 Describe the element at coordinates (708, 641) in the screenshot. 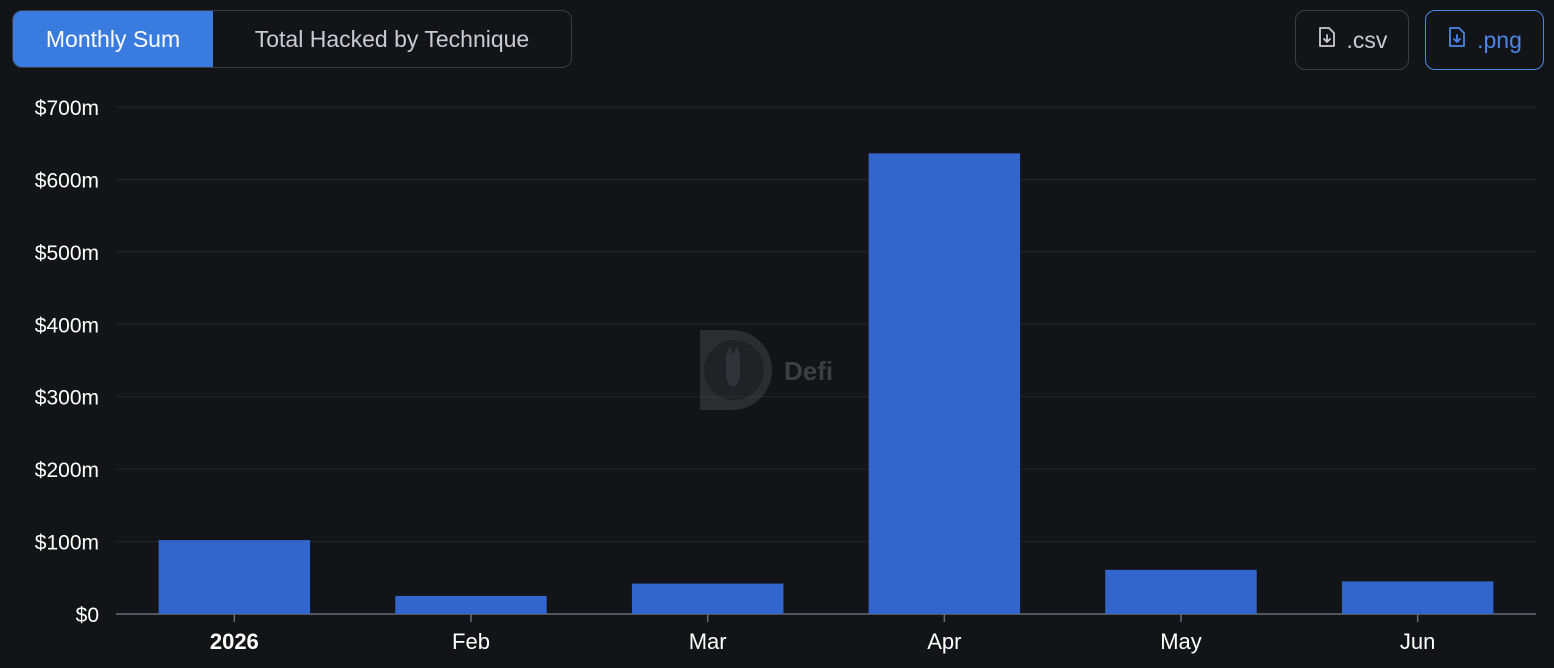

I see `x-tick-label: Mar` at that location.